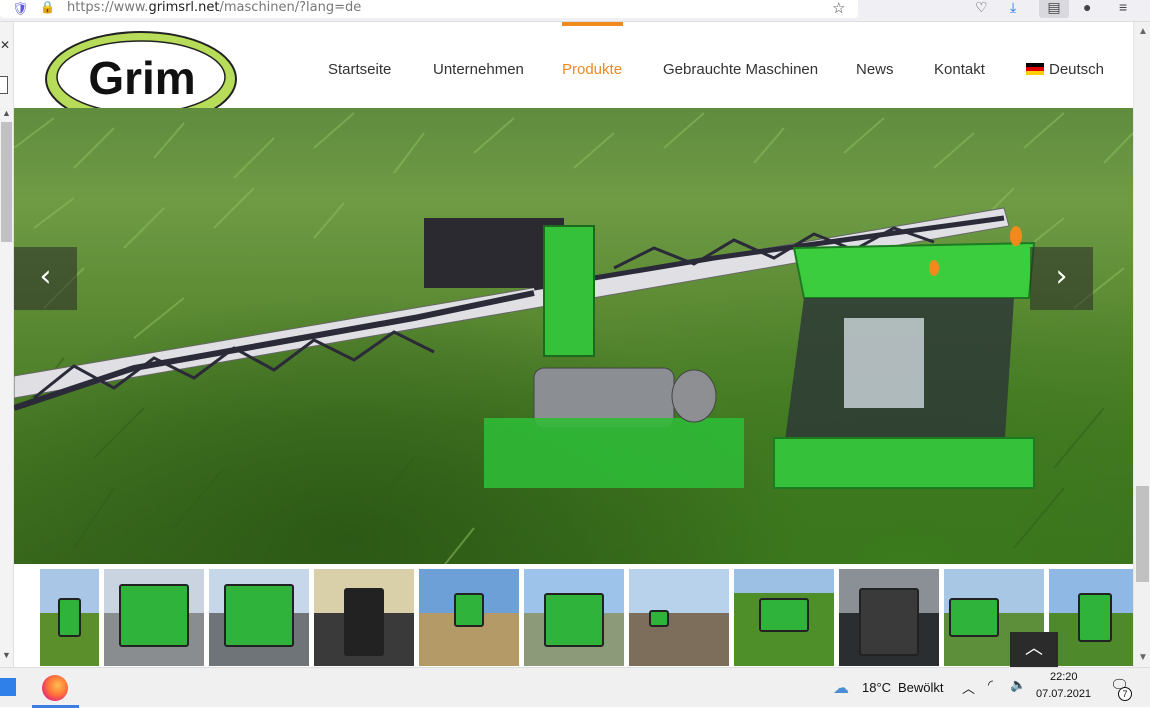  I want to click on chevron-up-icon: ︿, so click(1034, 648).